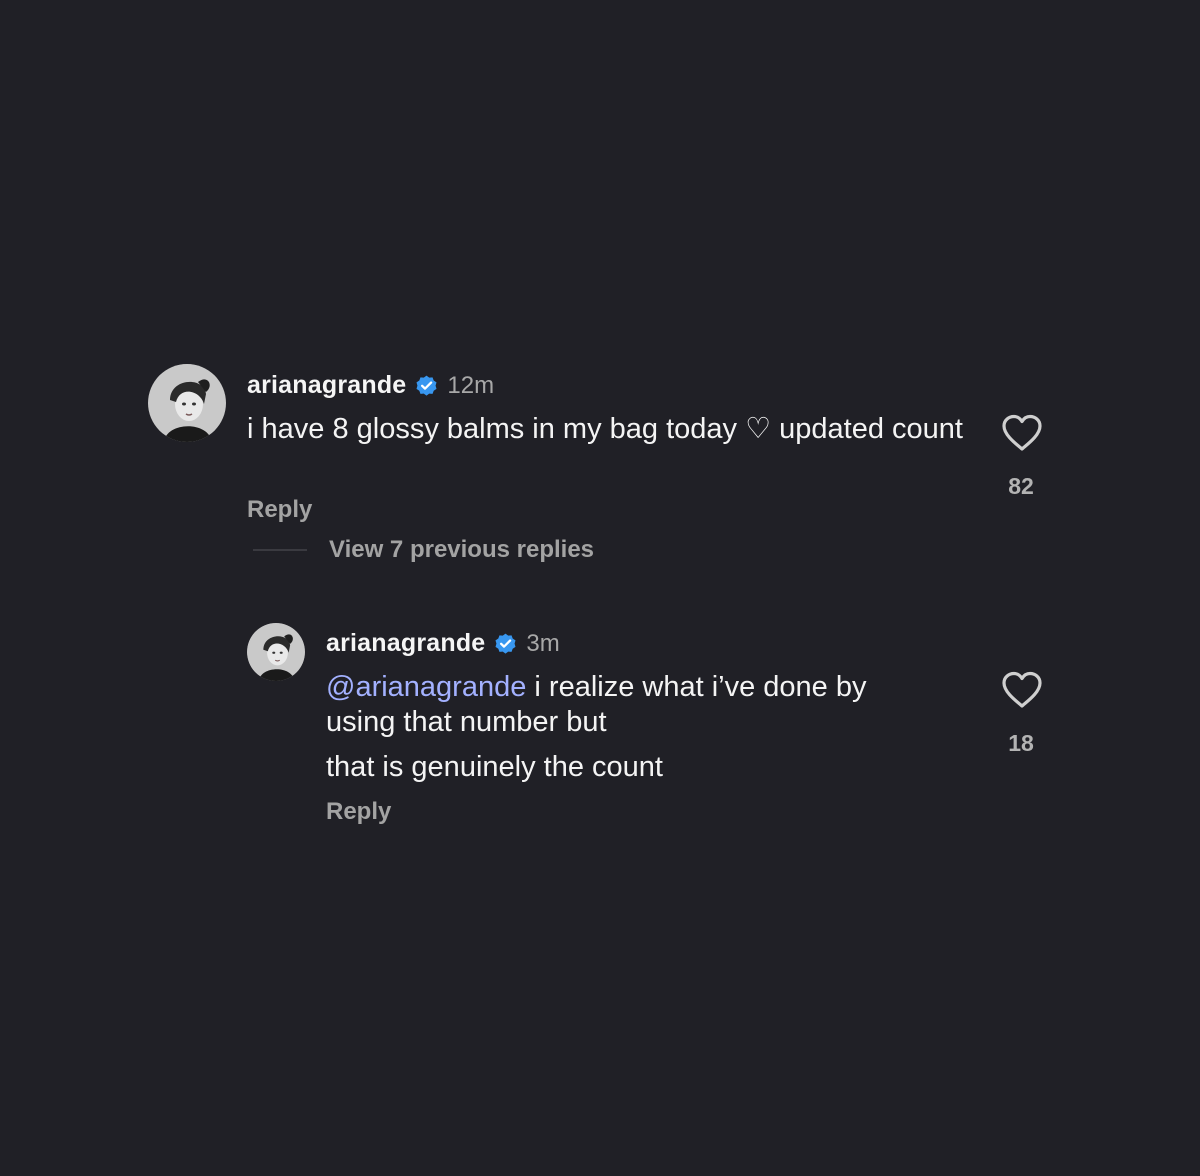  I want to click on thread-divider, so click(280, 550).